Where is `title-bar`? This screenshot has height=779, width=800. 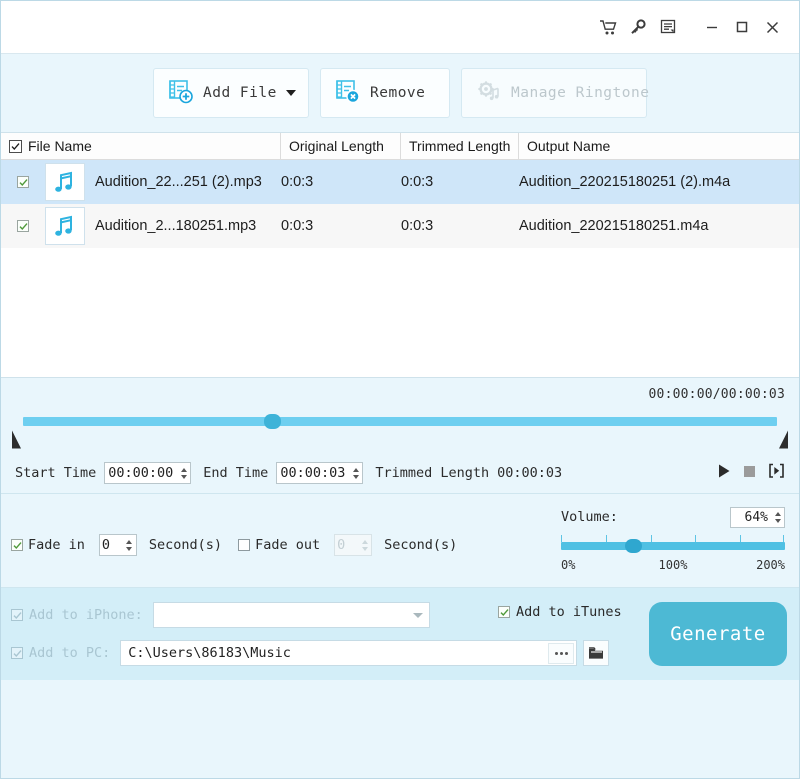 title-bar is located at coordinates (400, 27).